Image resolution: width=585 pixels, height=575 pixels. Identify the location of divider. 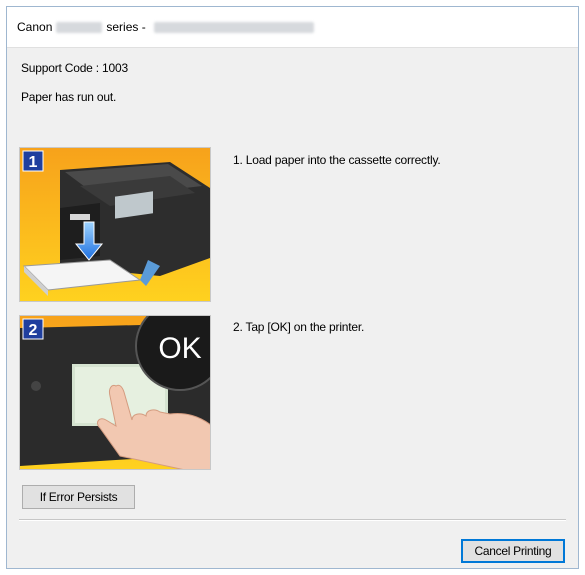
(292, 520).